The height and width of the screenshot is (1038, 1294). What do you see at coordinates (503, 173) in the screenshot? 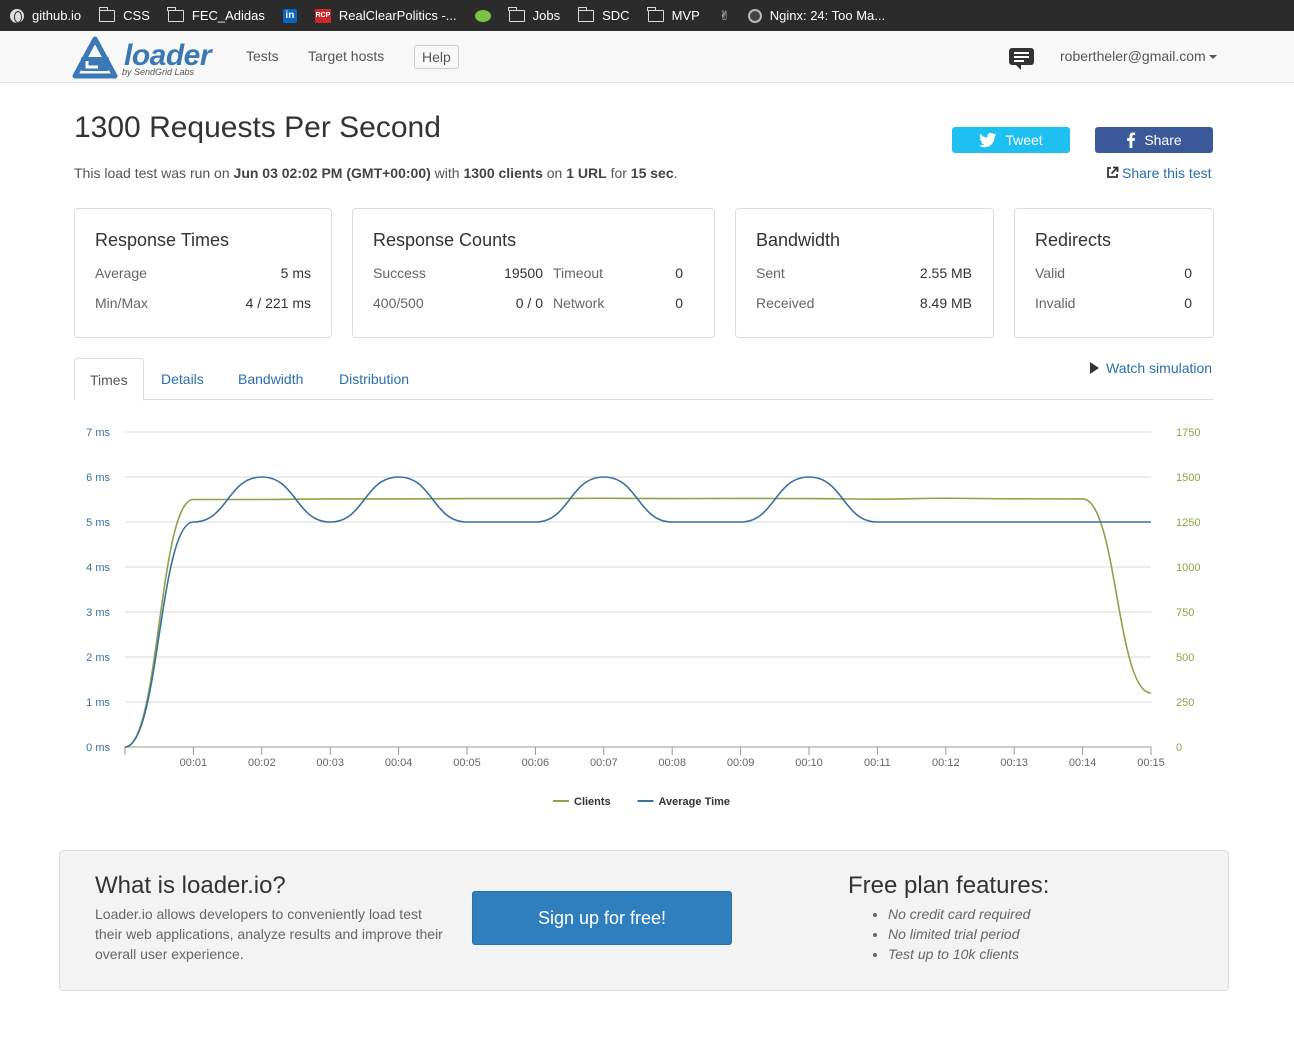
I see `summary-clients: 1300 clients` at bounding box center [503, 173].